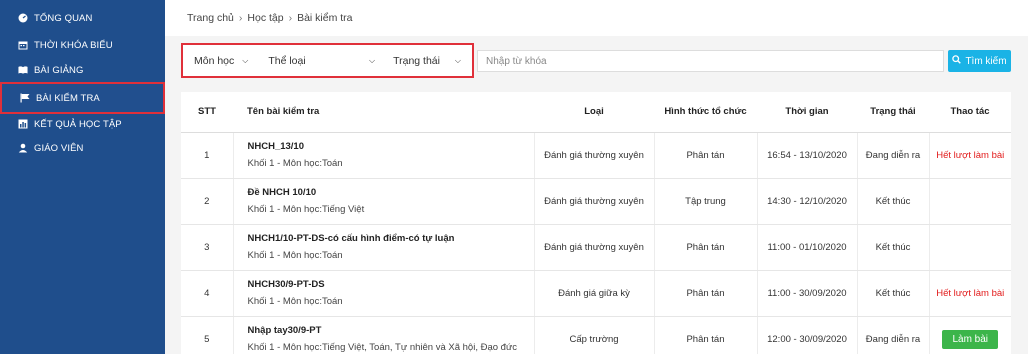 The image size is (1028, 354). What do you see at coordinates (322, 60) in the screenshot?
I see `category-select: Thể loại ⌵` at bounding box center [322, 60].